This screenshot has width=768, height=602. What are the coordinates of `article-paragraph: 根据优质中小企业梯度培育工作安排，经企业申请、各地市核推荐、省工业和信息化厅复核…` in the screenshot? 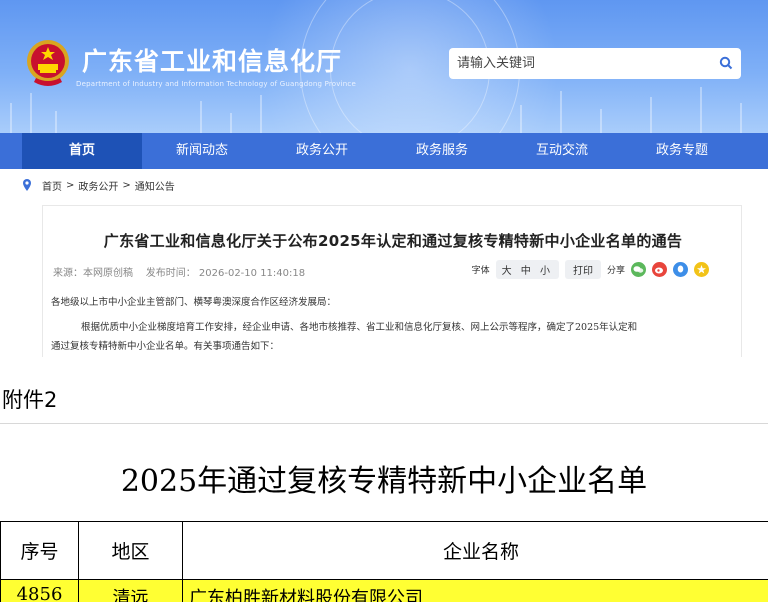 It's located at (359, 327).